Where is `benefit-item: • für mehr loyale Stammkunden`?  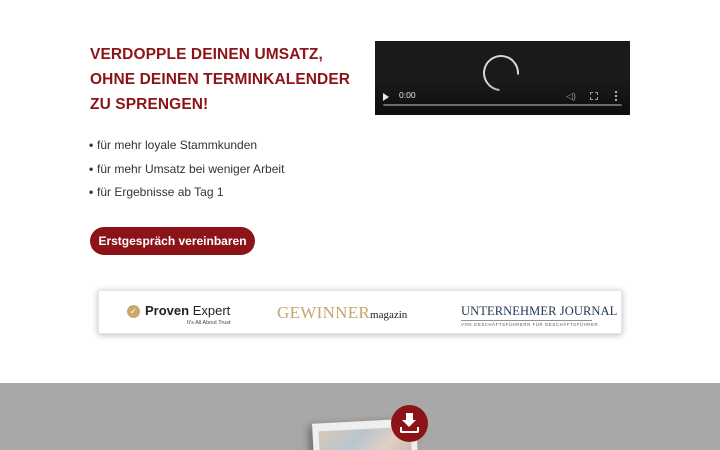 benefit-item: • für mehr loyale Stammkunden is located at coordinates (186, 146).